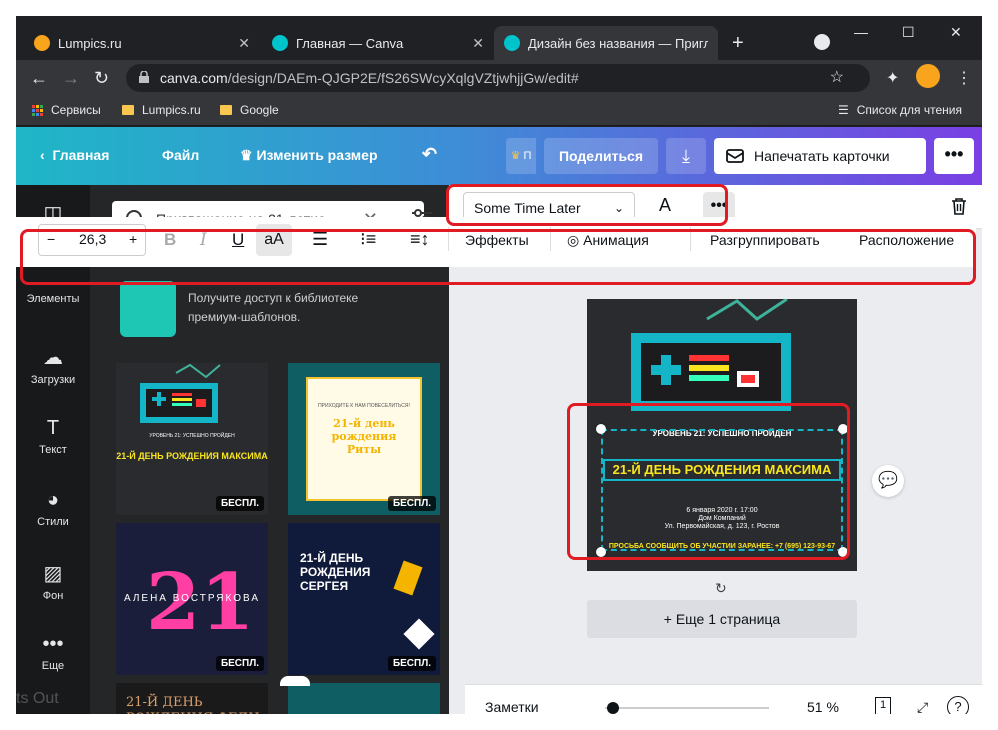 This screenshot has width=998, height=730. I want to click on tab-lumpics: Lumpics.ru ✕, so click(142, 43).